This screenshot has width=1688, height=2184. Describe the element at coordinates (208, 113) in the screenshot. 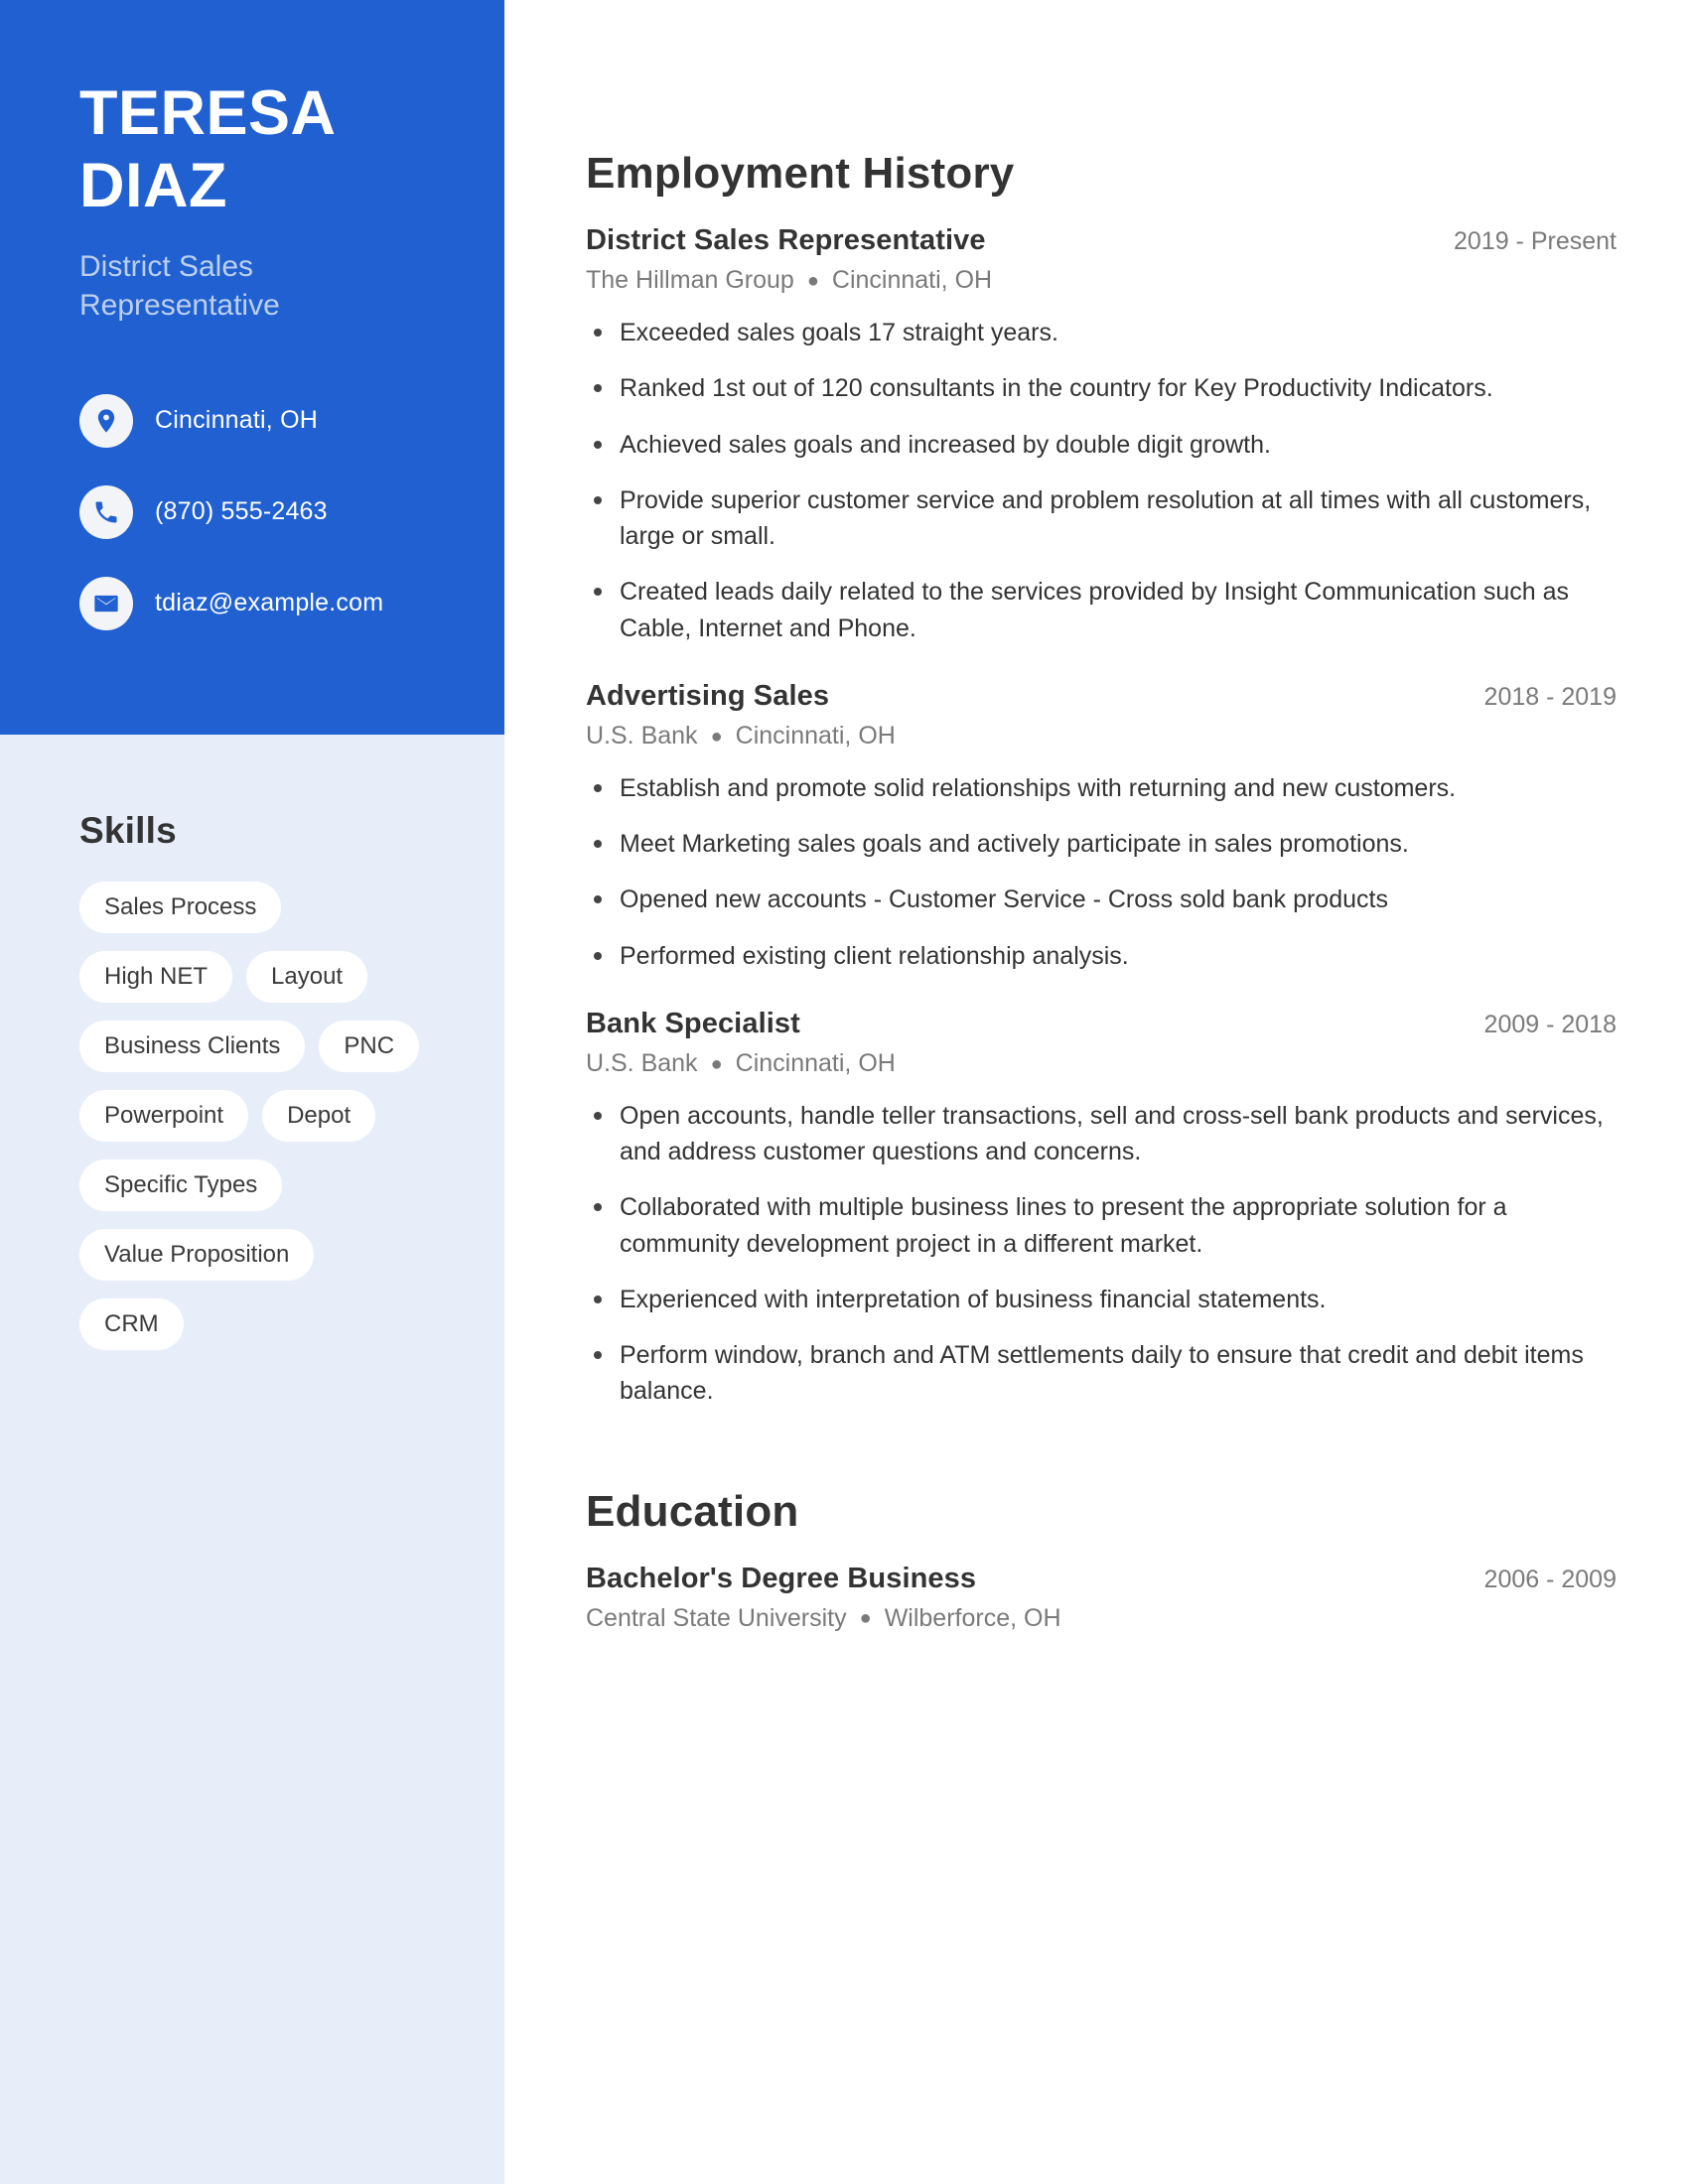

I see `first-name: TERESA` at that location.